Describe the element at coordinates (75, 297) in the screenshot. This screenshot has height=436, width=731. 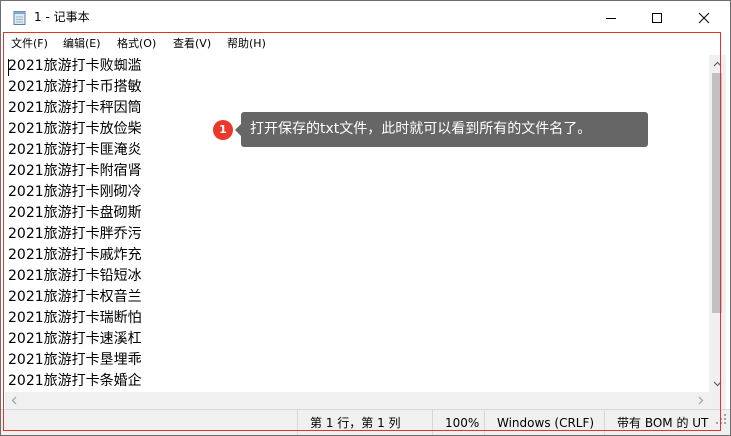
I see `text-line: 2021旅游打卡权音兰` at that location.